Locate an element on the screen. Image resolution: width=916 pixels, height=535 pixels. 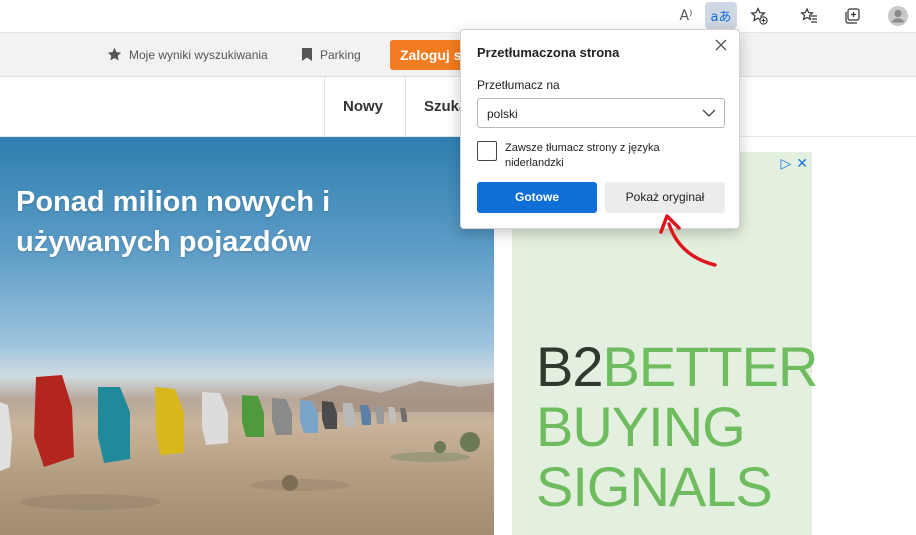
show-original-button: Pokaż oryginał is located at coordinates (665, 197).